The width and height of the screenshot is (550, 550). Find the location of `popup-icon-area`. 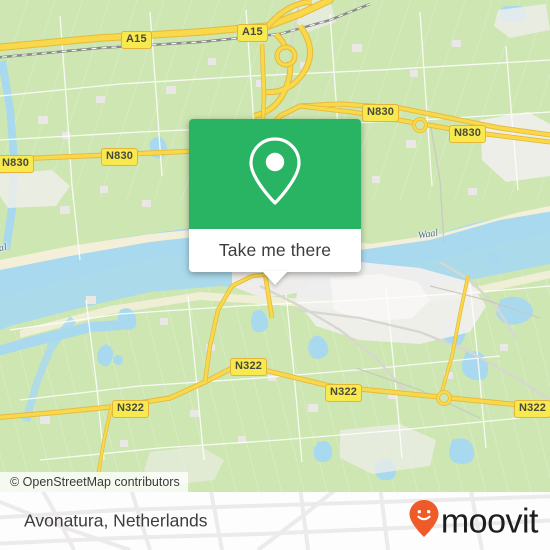

popup-icon-area is located at coordinates (275, 174).